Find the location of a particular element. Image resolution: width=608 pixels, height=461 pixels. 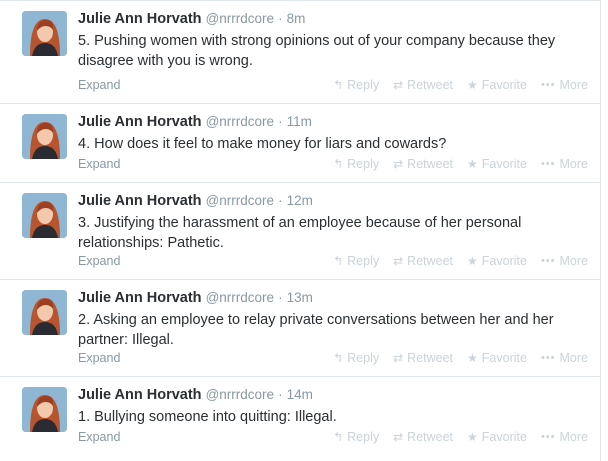

tweet-timestamp: 11m is located at coordinates (299, 121).